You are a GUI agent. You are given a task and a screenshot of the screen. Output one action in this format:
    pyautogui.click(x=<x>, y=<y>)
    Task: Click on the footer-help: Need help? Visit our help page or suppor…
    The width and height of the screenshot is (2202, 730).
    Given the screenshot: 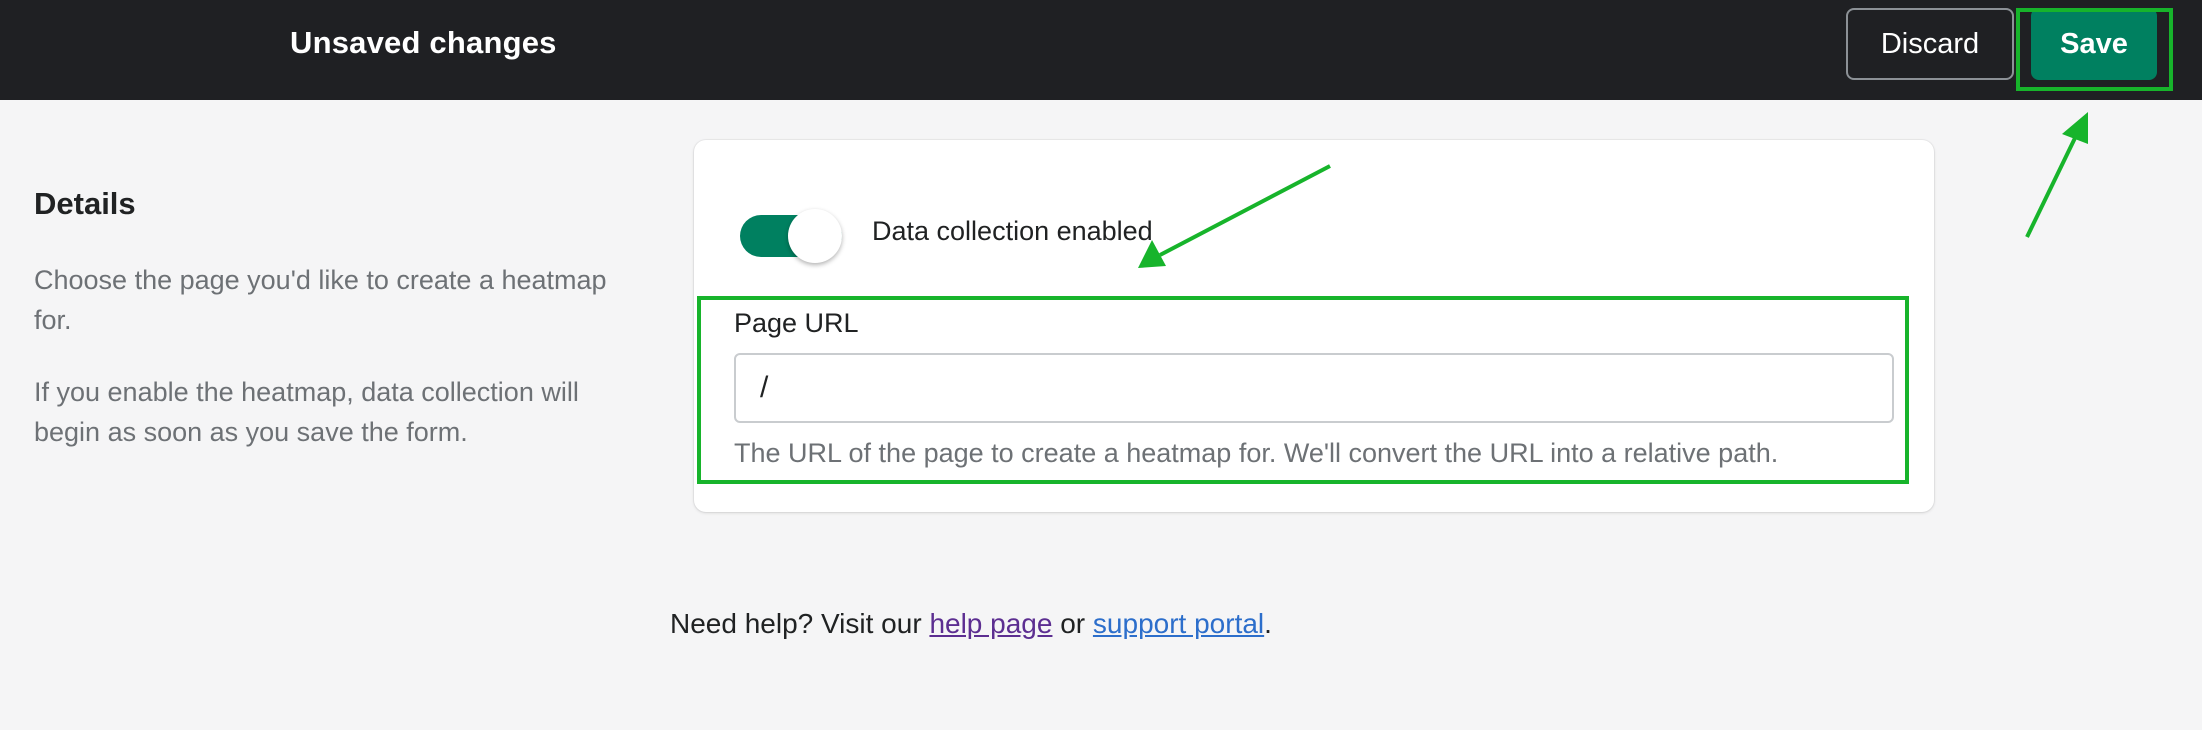 What is the action you would take?
    pyautogui.click(x=971, y=624)
    